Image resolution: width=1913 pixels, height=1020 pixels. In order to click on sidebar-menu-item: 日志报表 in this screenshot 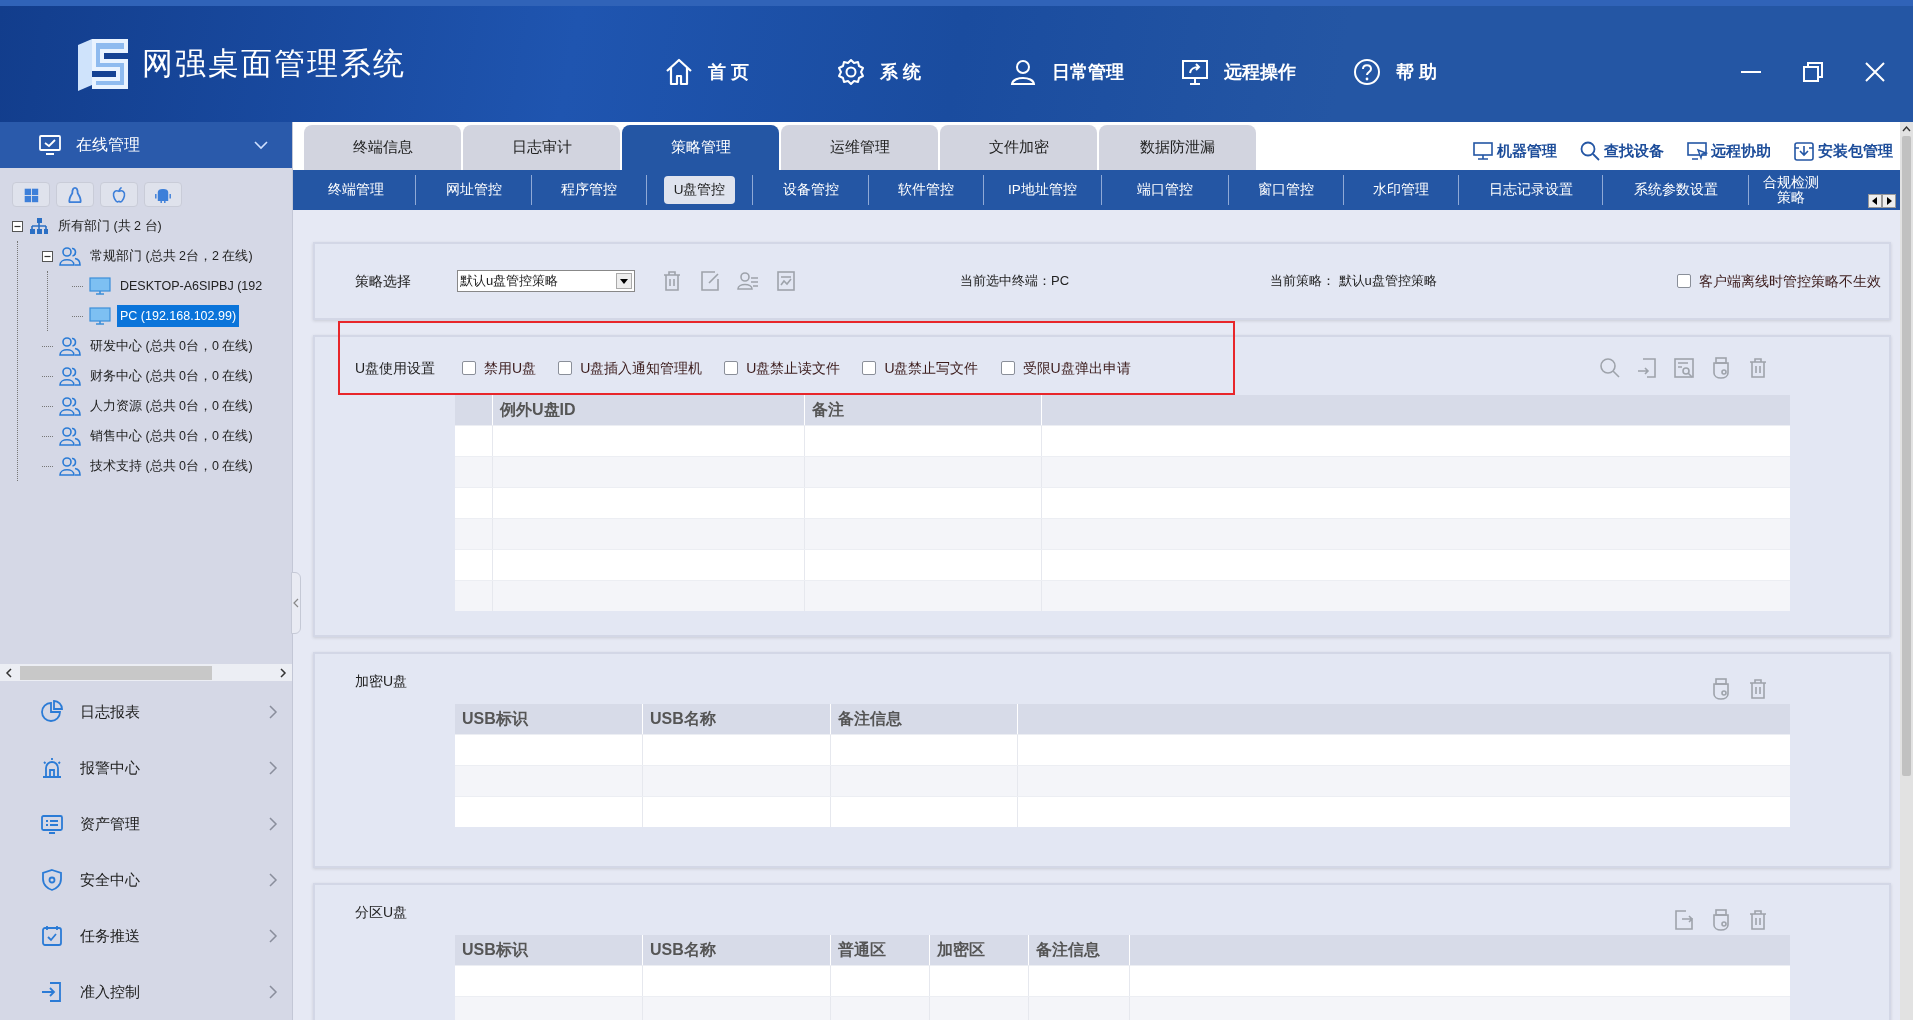, I will do `click(146, 712)`.